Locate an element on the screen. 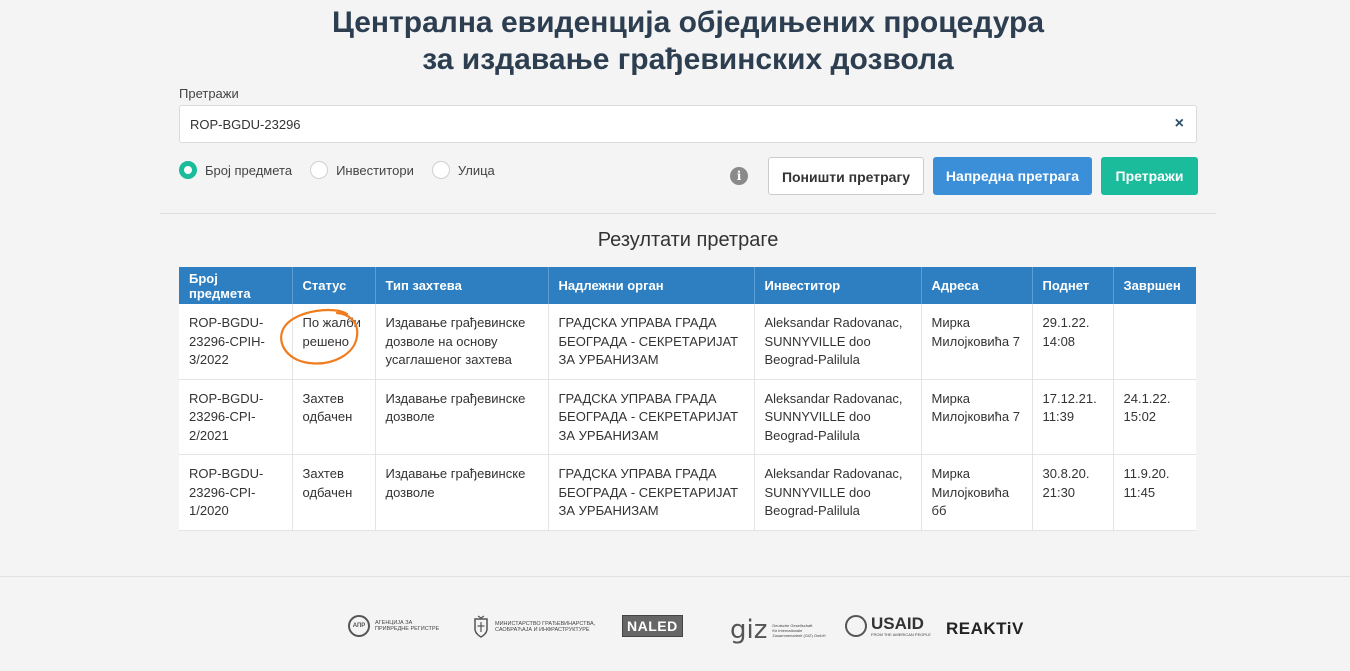 The image size is (1350, 671). search-input is located at coordinates (660, 124).